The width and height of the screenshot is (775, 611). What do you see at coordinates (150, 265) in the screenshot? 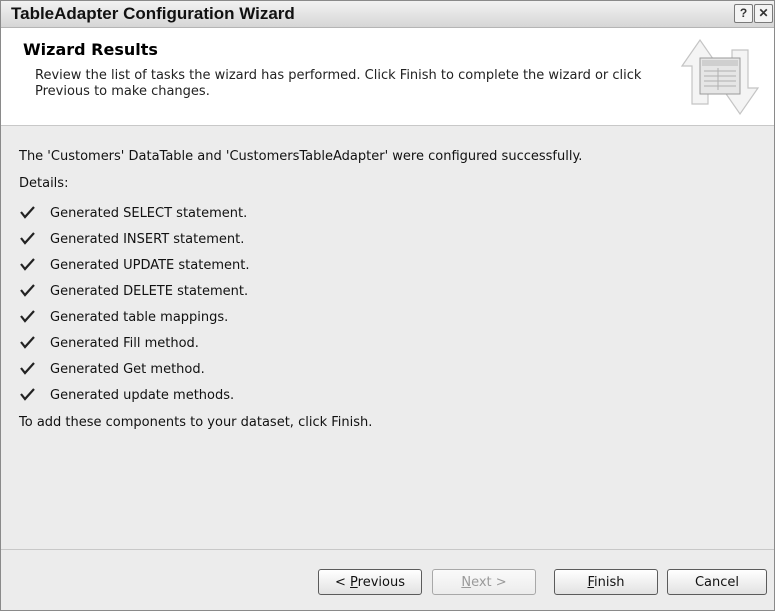
I see `task-label: Generated UPDATE statement.` at bounding box center [150, 265].